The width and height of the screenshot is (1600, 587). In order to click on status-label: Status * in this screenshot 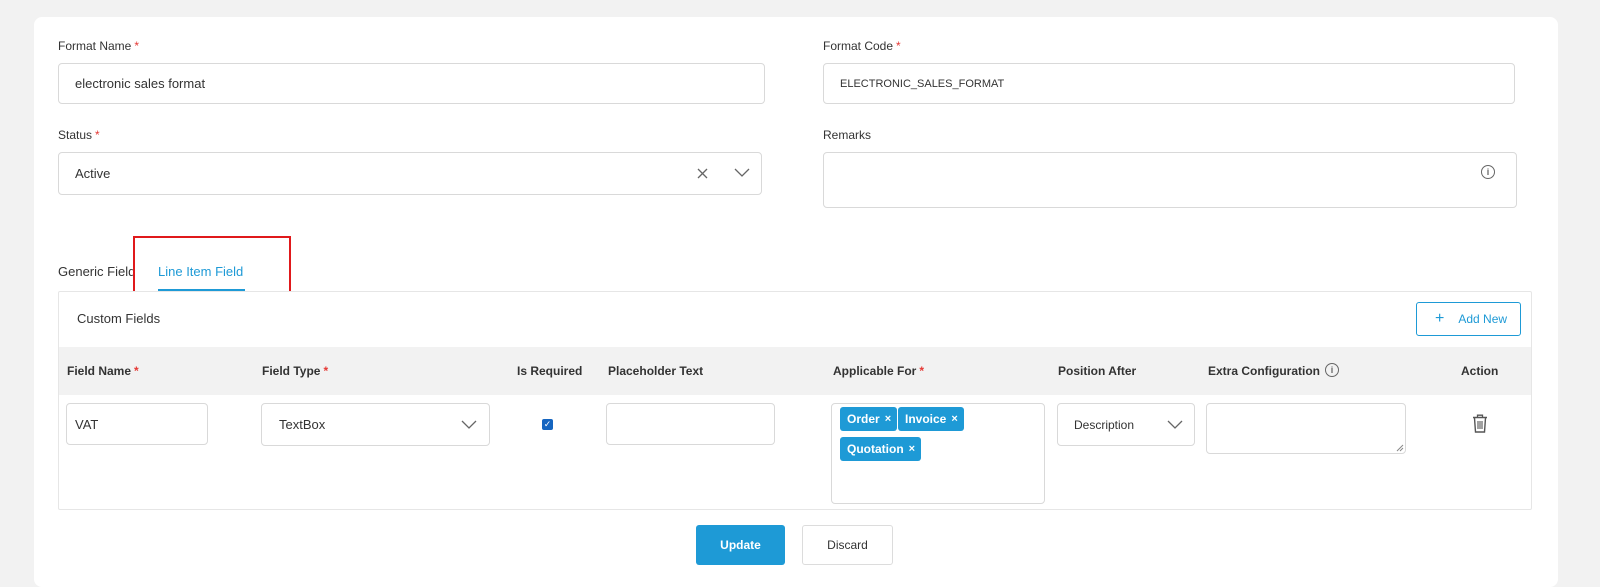, I will do `click(79, 135)`.